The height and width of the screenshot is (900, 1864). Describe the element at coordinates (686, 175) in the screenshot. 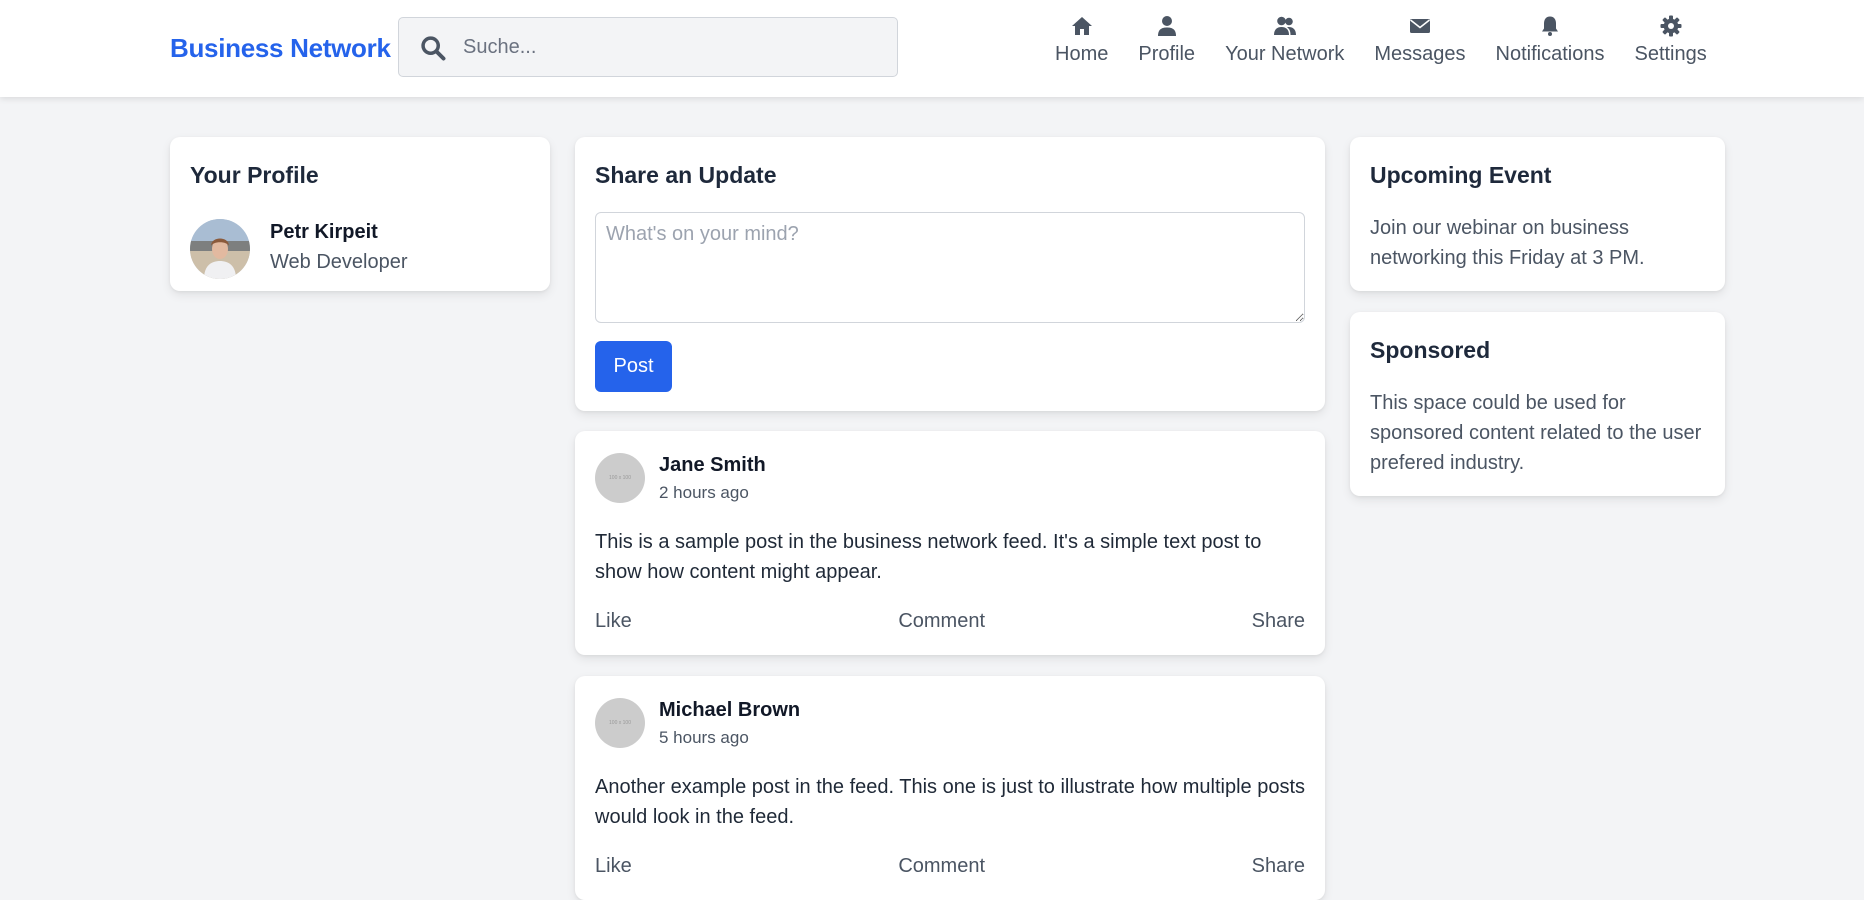

I see `share-update-title: Share an Update` at that location.